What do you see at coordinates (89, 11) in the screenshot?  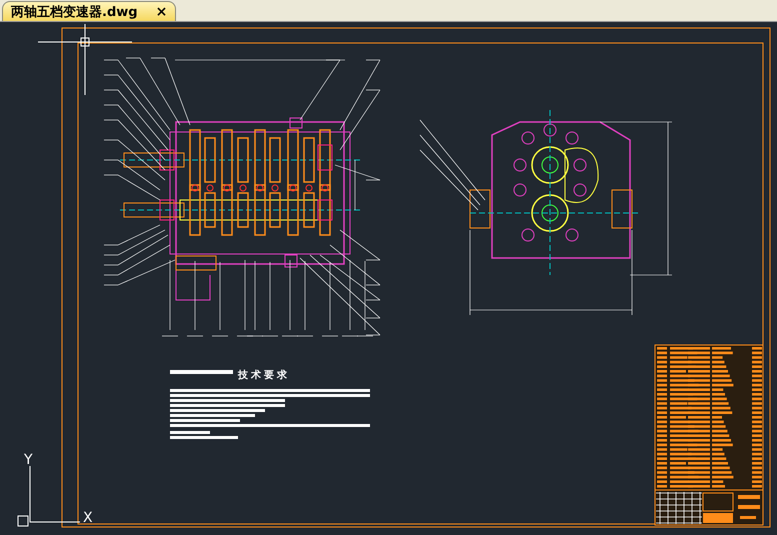 I see `file-tab: 两轴五档变速器.dwg ×` at bounding box center [89, 11].